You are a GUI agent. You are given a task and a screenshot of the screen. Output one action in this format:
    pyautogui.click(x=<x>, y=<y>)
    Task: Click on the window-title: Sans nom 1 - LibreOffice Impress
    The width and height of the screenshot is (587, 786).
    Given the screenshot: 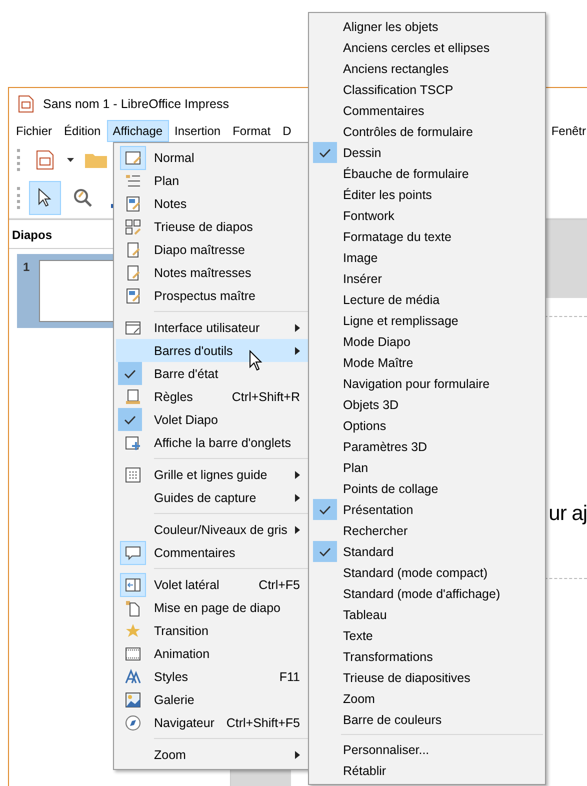 What is the action you would take?
    pyautogui.click(x=136, y=104)
    